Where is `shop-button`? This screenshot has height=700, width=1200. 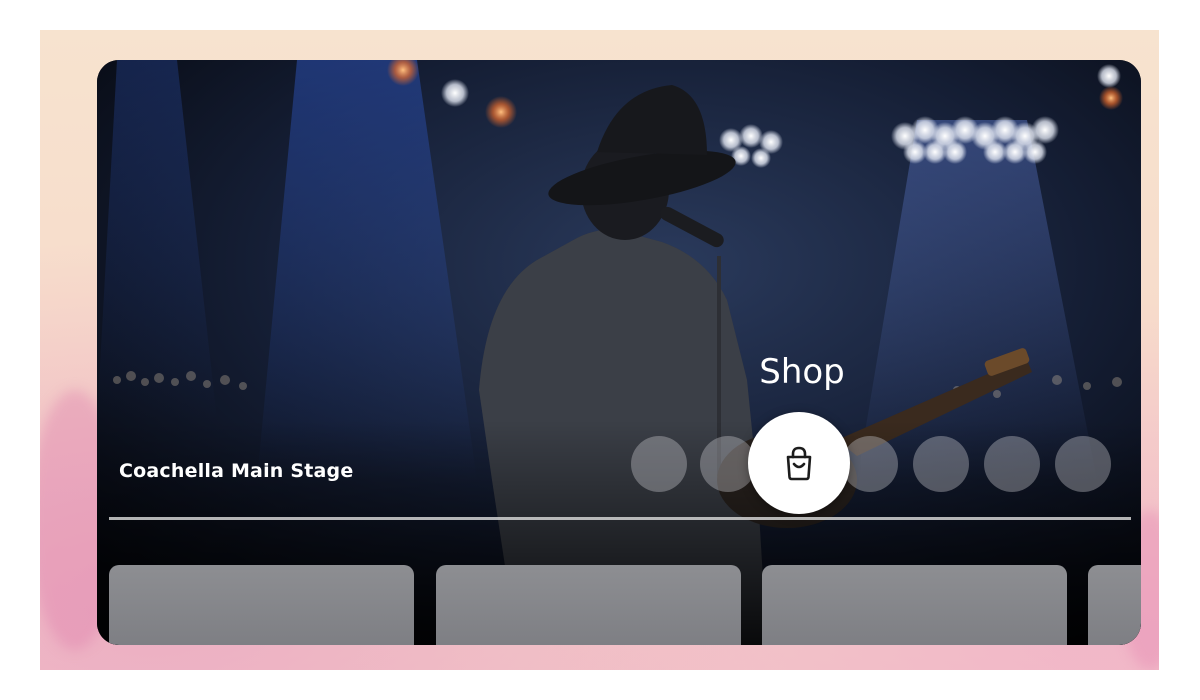
shop-button is located at coordinates (799, 463).